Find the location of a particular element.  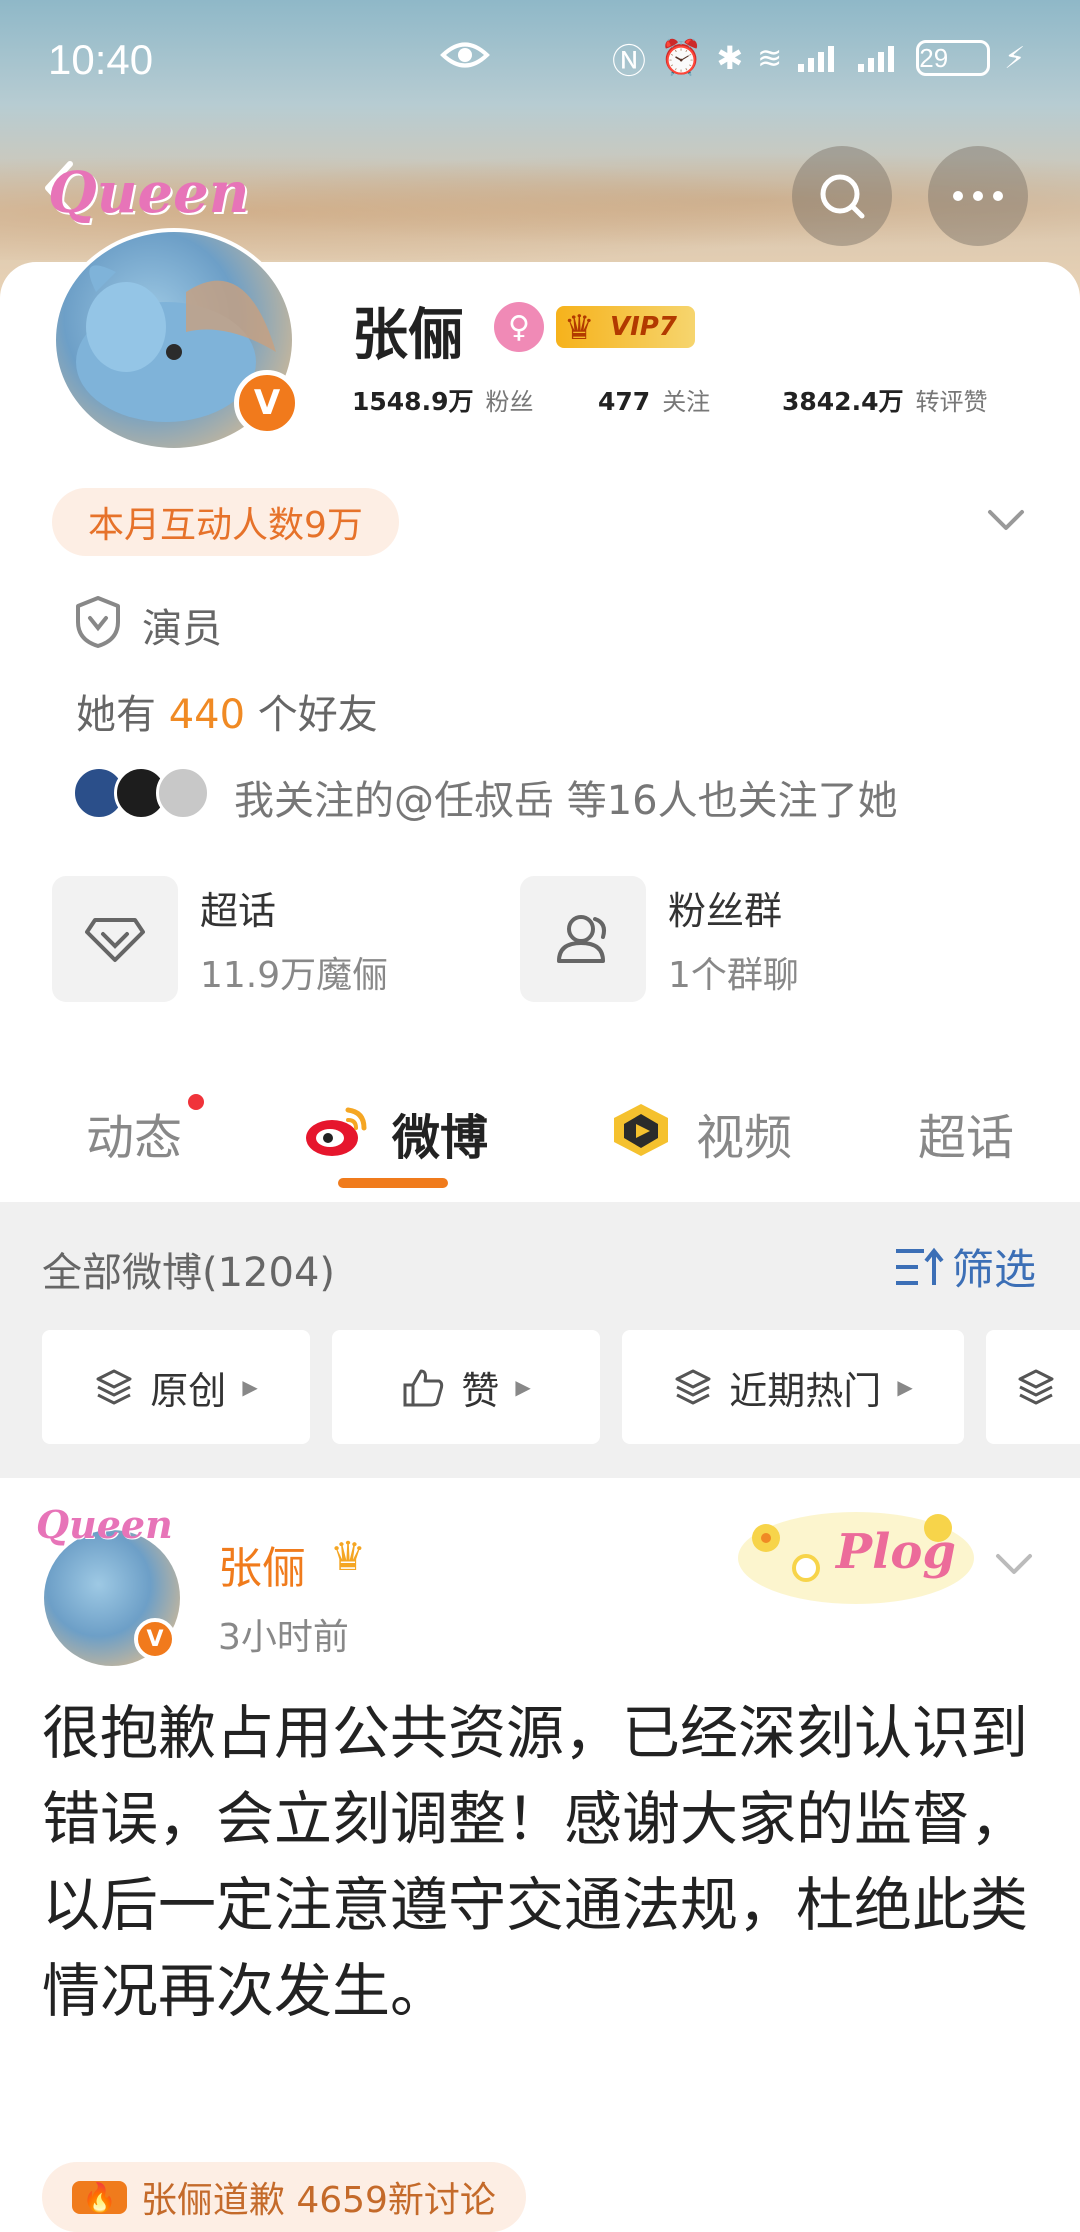

alarm-icon: ⏰ is located at coordinates (681, 58).